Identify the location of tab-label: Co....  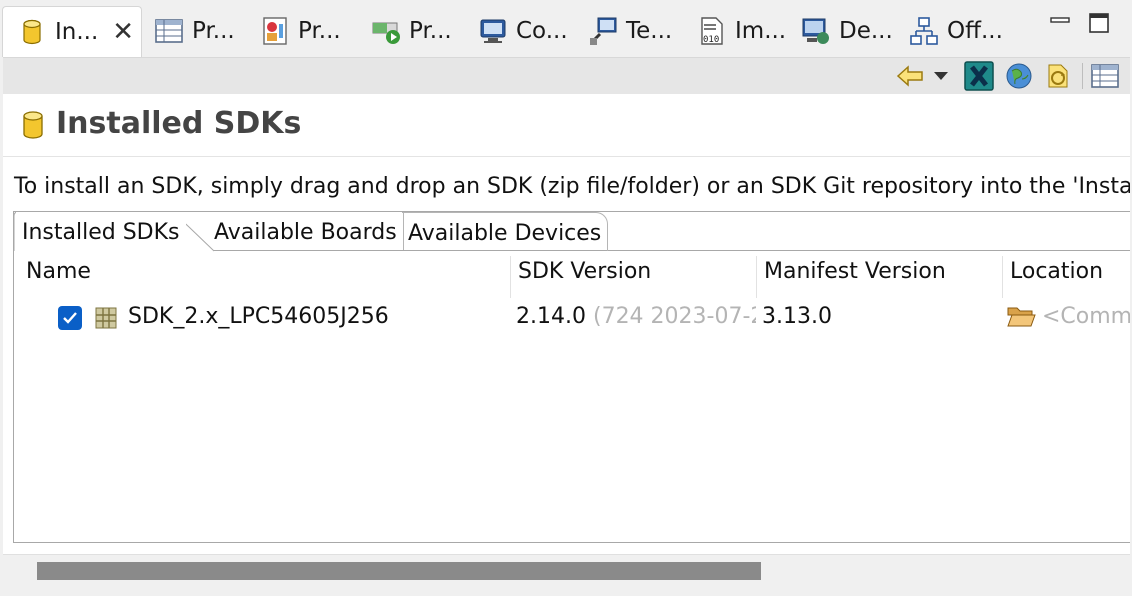
(542, 31).